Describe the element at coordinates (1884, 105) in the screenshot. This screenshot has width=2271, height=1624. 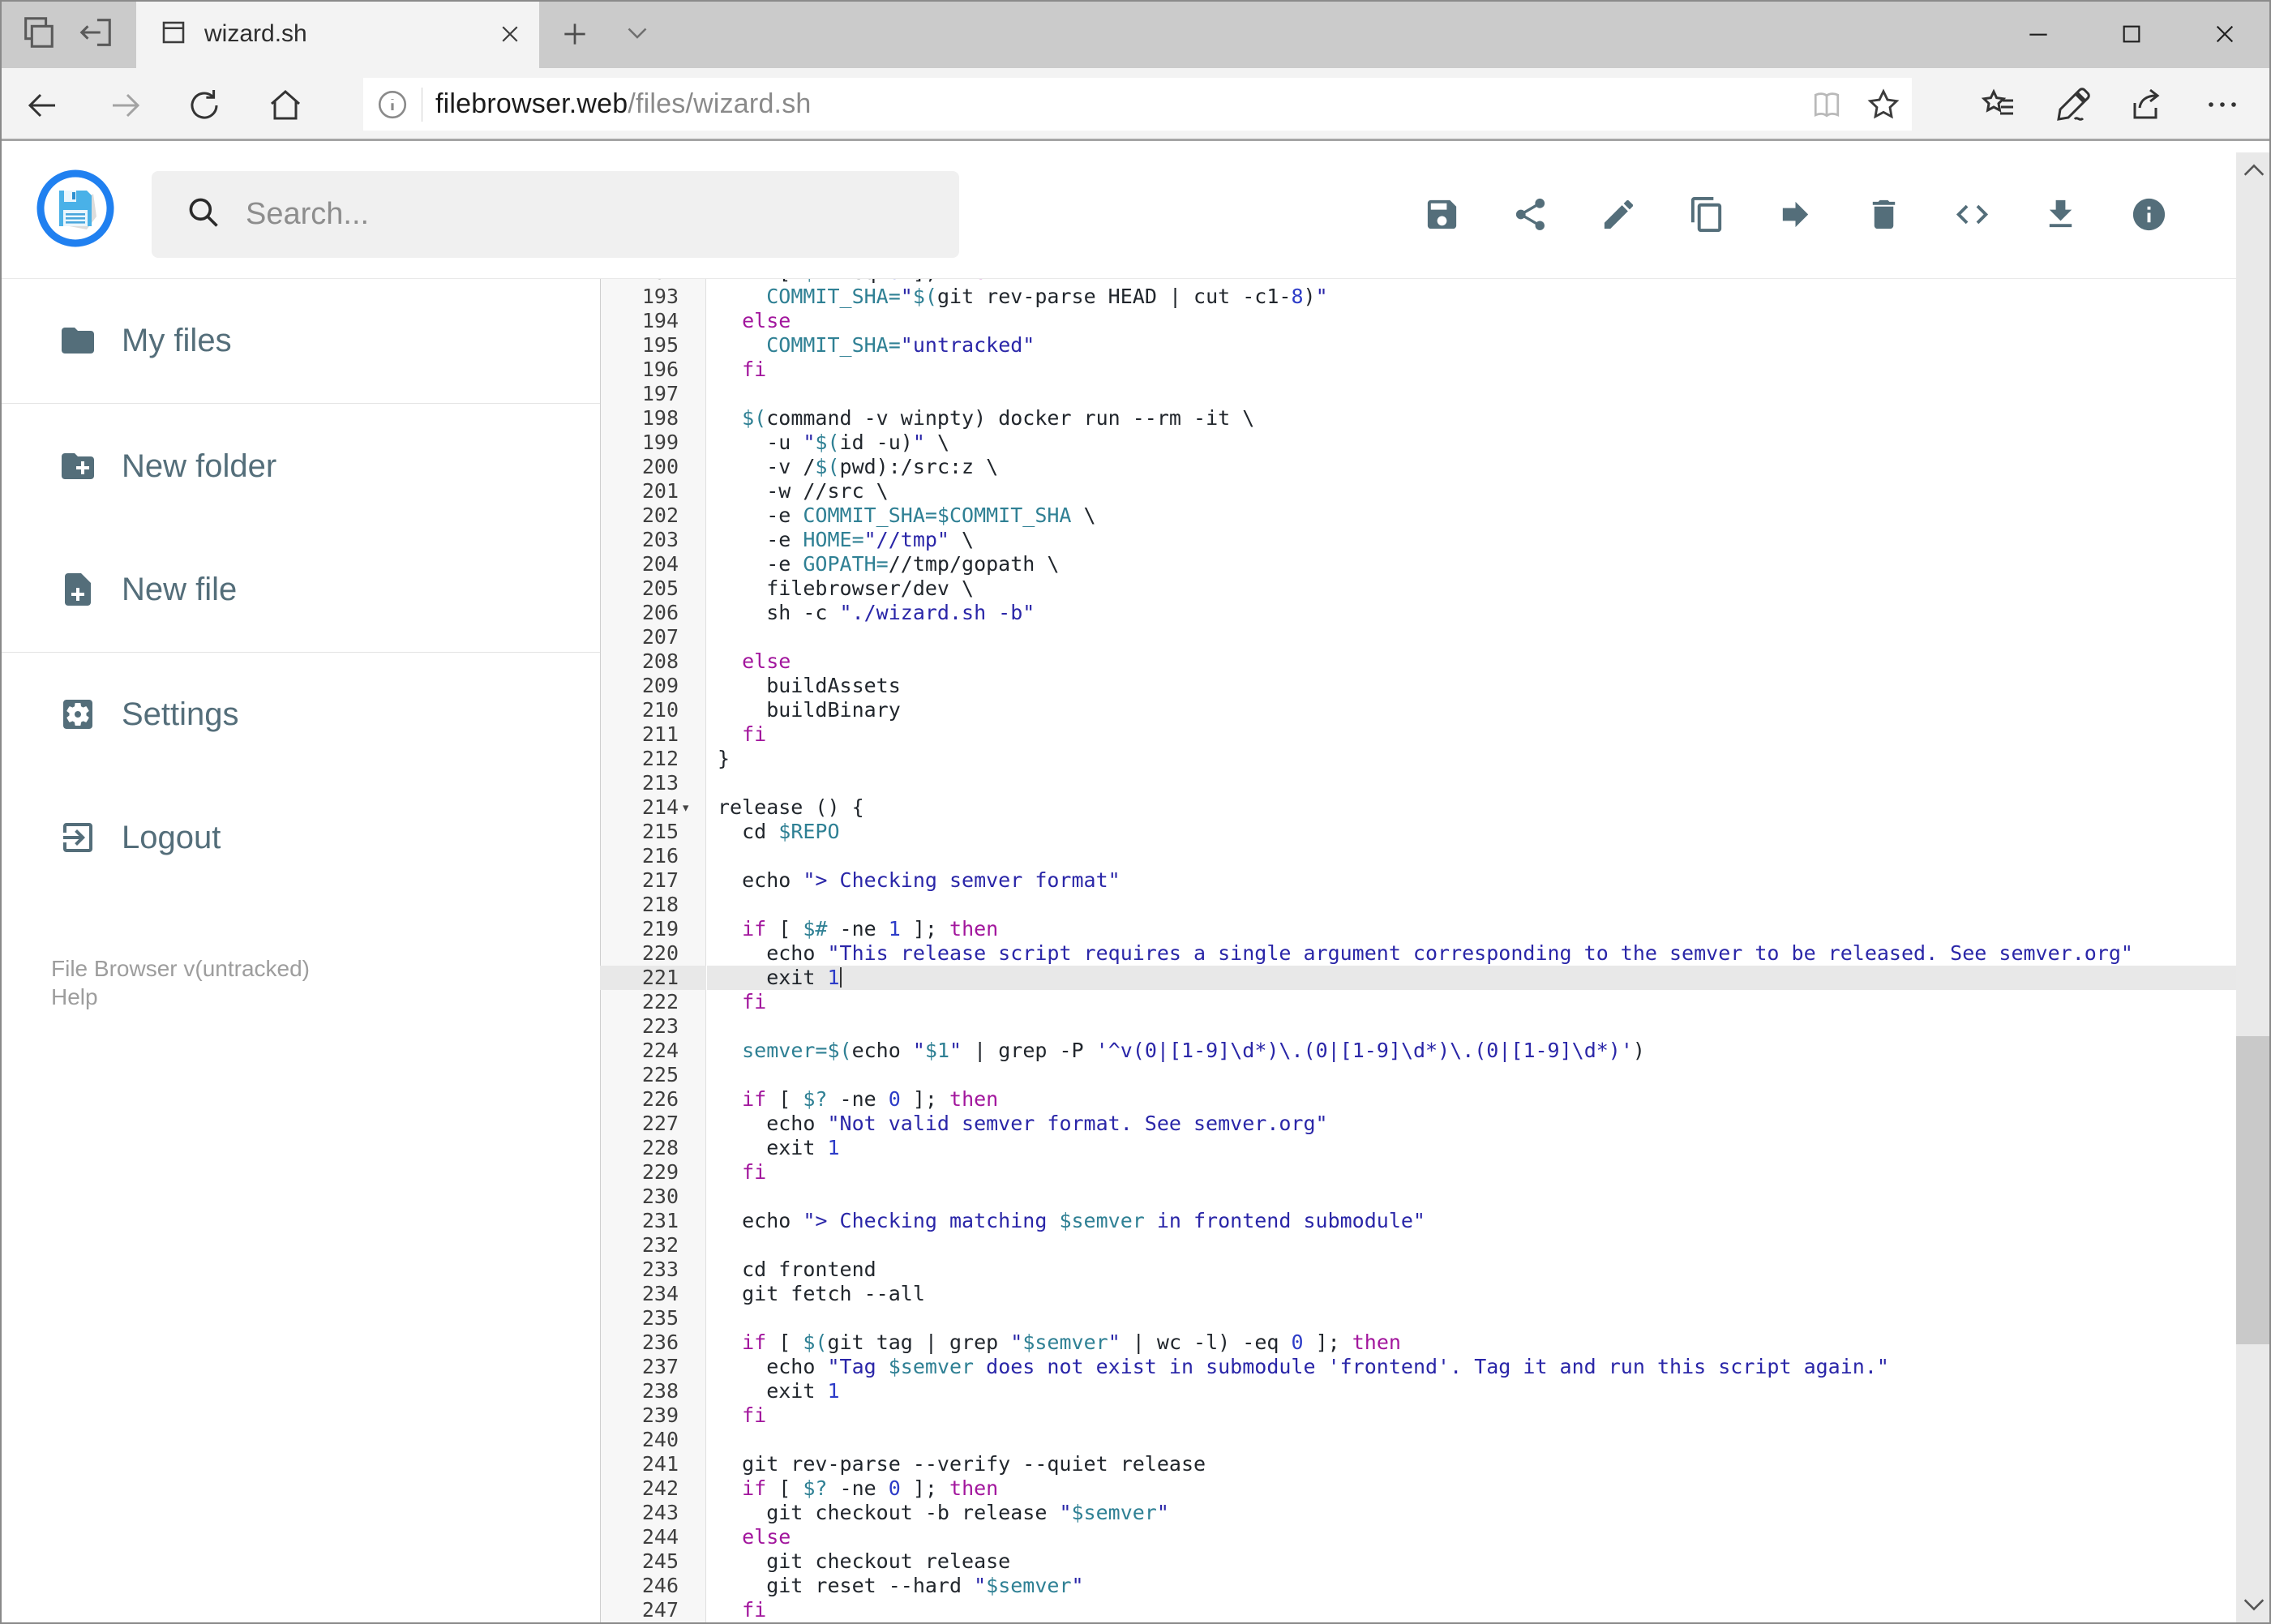
I see `add-favorite-star-button` at that location.